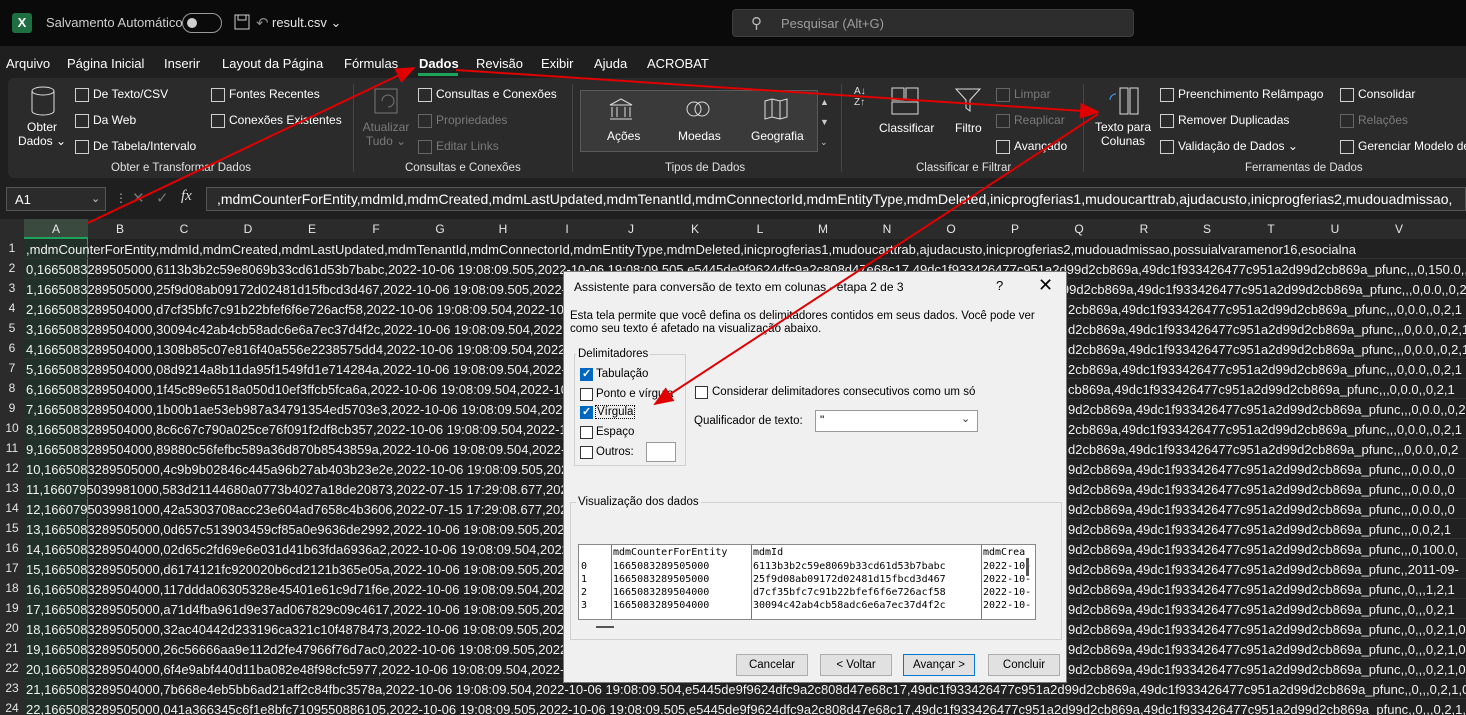 This screenshot has height=715, width=1466. I want to click on row-header: 14, so click(12, 508).